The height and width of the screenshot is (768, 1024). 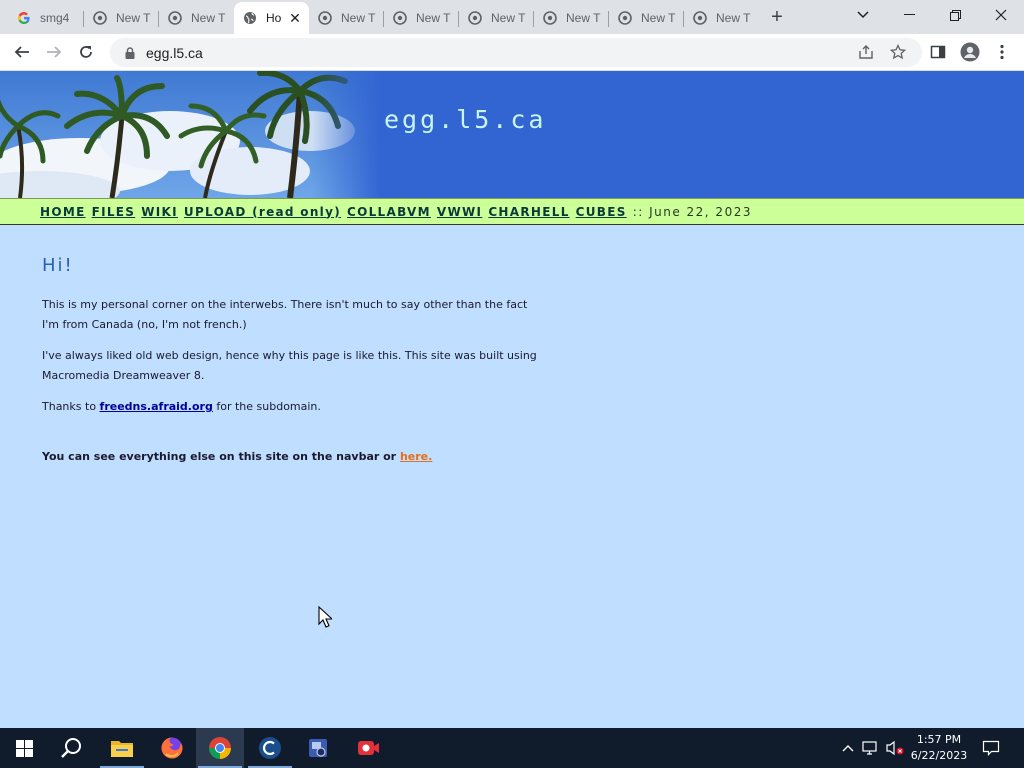 I want to click on url-text: egg.l5.ca, so click(x=174, y=52).